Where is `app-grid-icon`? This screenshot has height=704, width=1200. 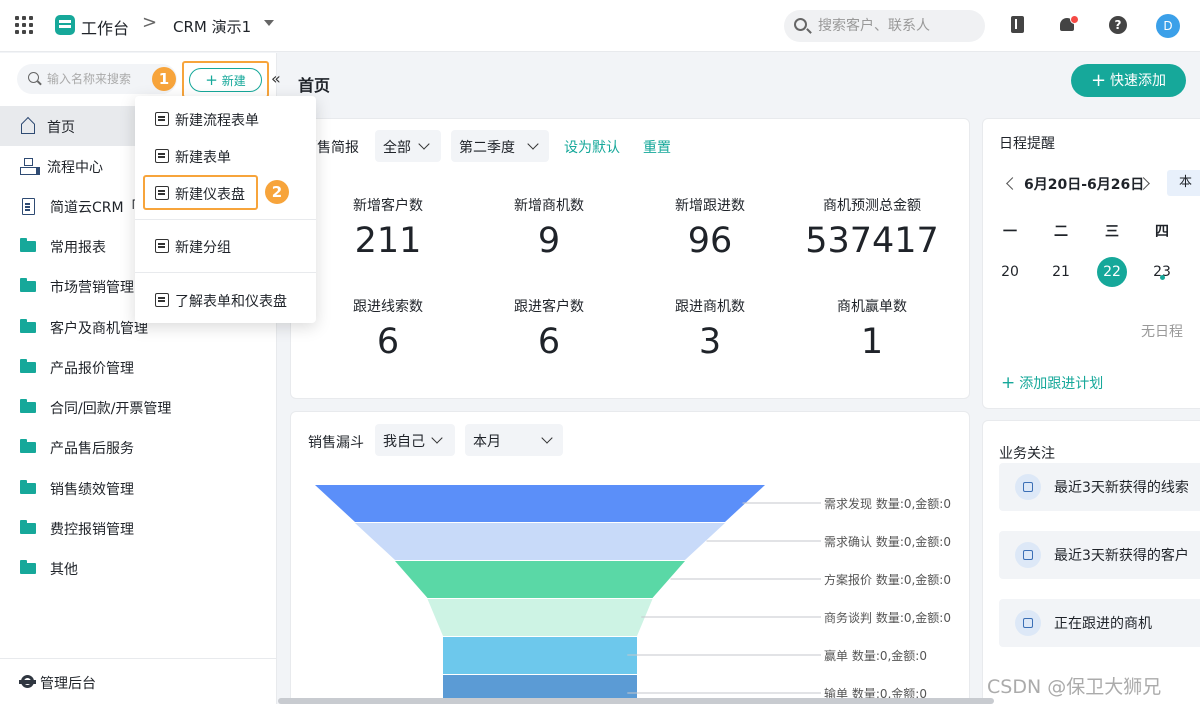 app-grid-icon is located at coordinates (24, 25).